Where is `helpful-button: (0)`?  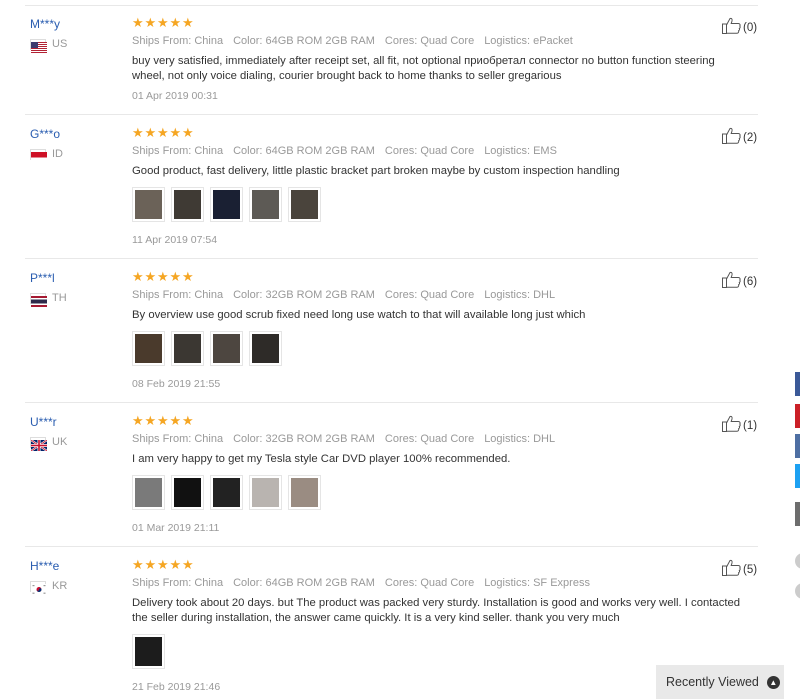
helpful-button: (0) is located at coordinates (739, 28).